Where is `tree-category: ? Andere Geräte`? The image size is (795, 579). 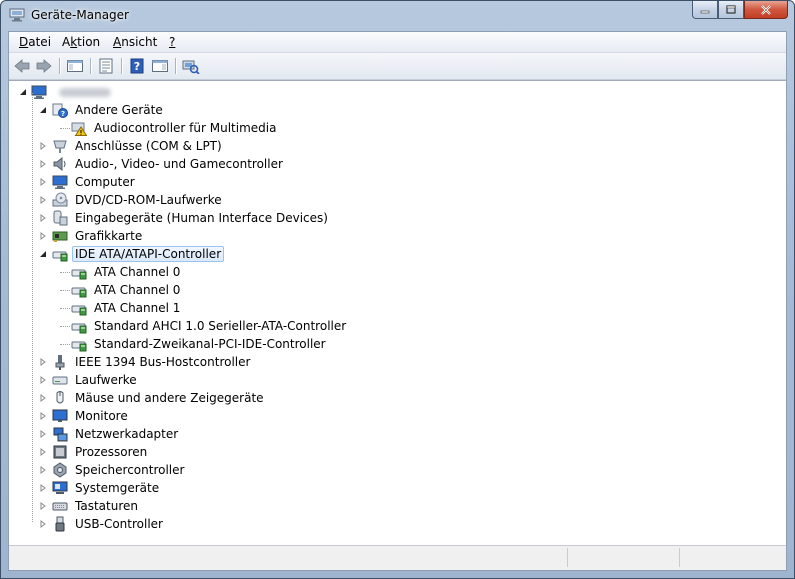 tree-category: ? Andere Geräte is located at coordinates (102, 110).